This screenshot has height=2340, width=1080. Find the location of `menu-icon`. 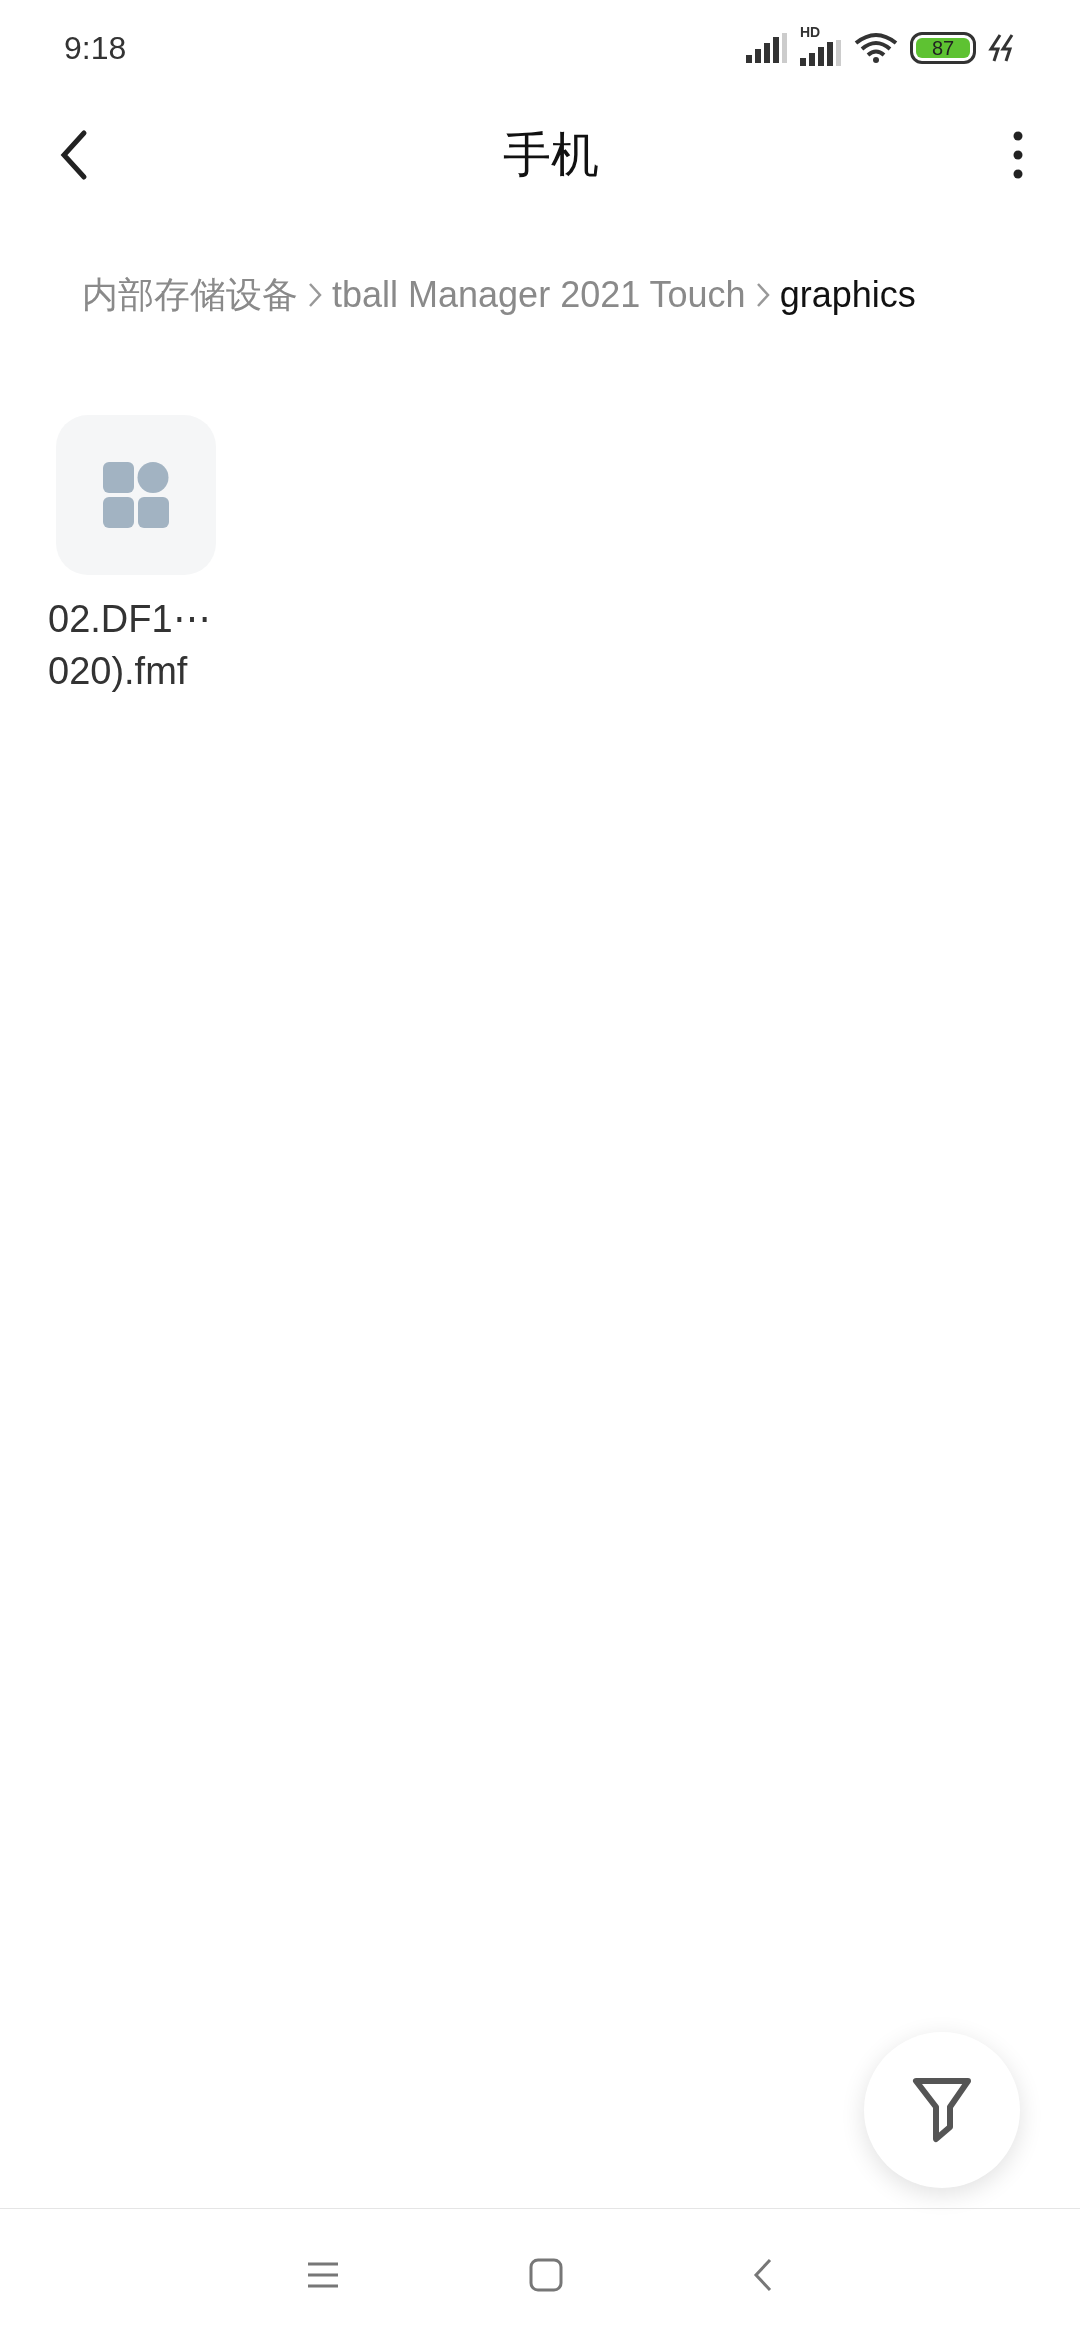

menu-icon is located at coordinates (323, 2274).